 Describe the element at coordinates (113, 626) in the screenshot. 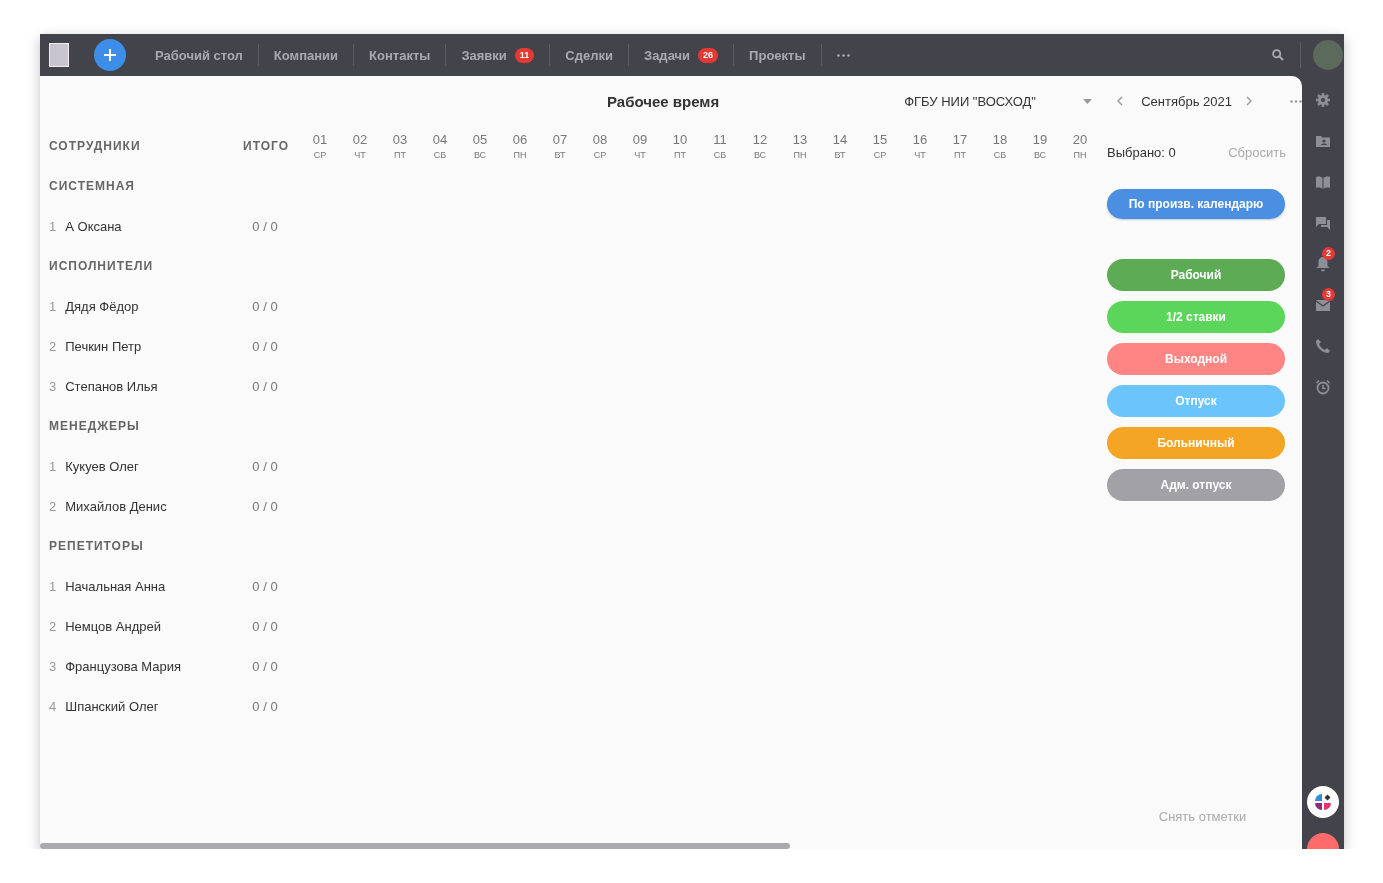

I see `employee-name: Немцов Андрей` at that location.